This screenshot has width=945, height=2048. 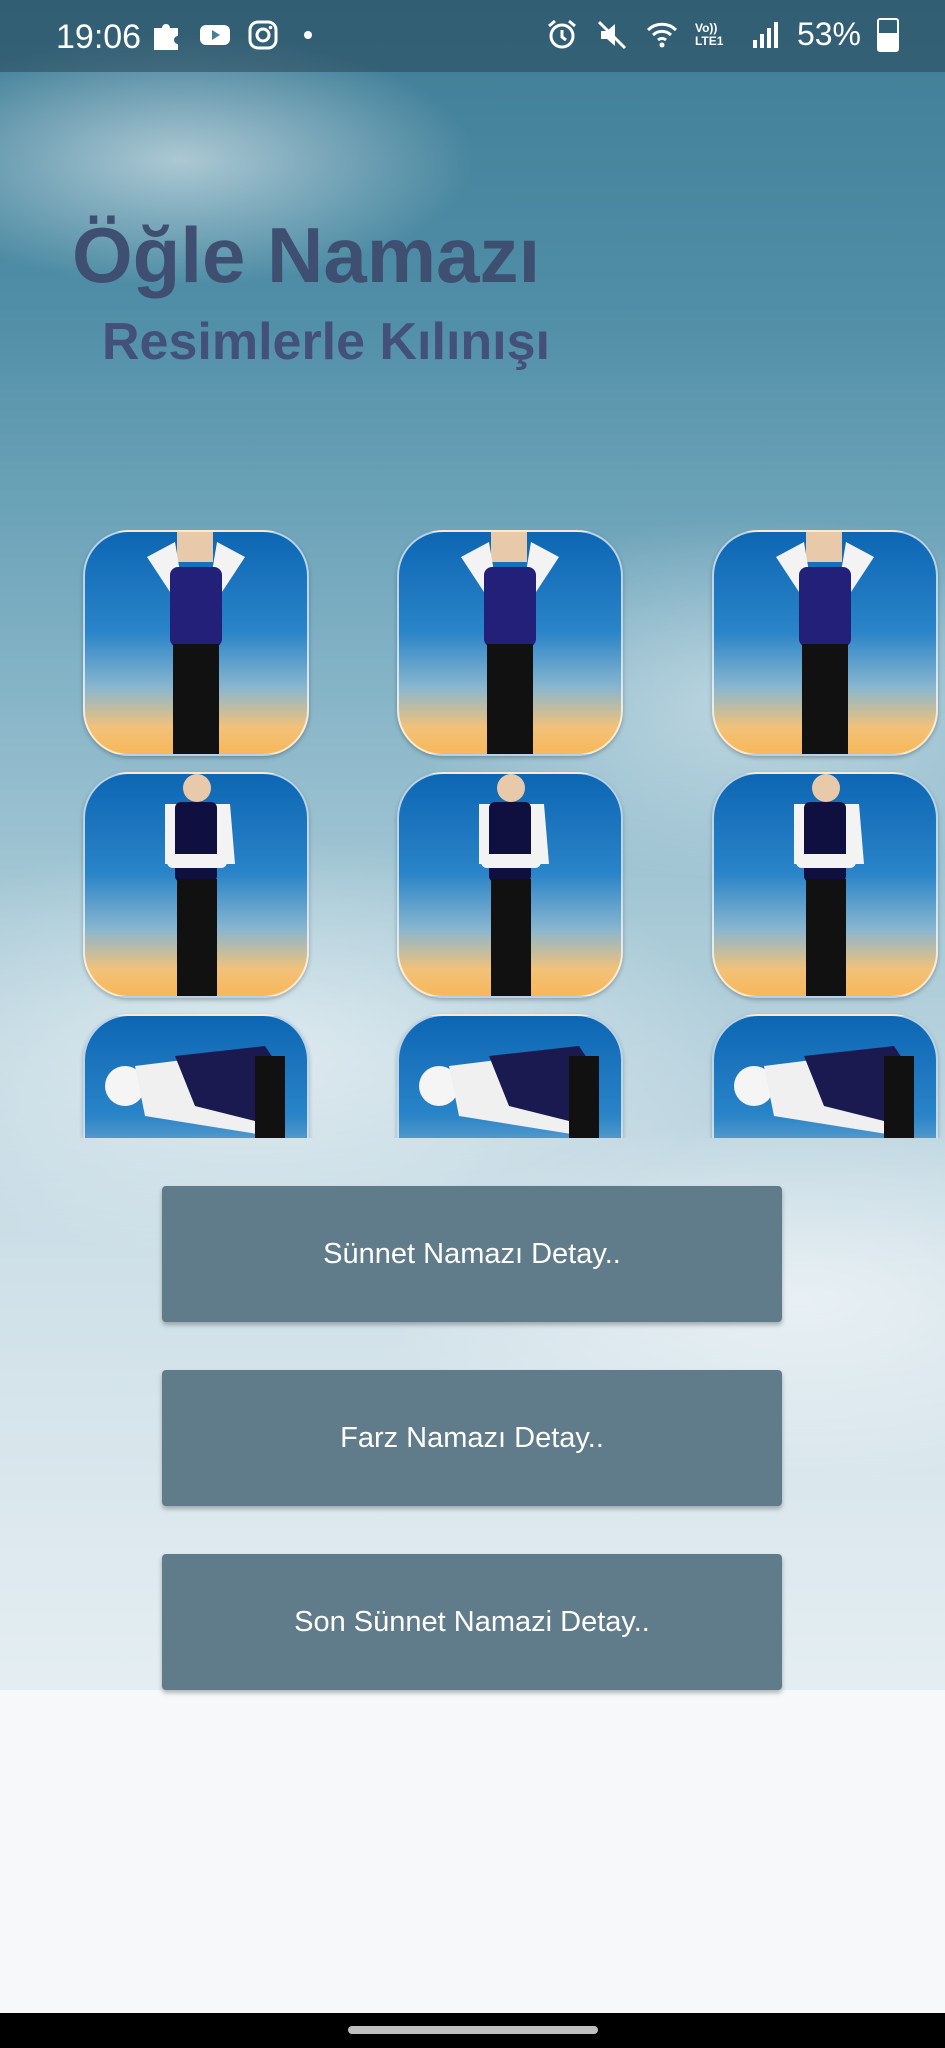 I want to click on alarm-icon, so click(x=561, y=33).